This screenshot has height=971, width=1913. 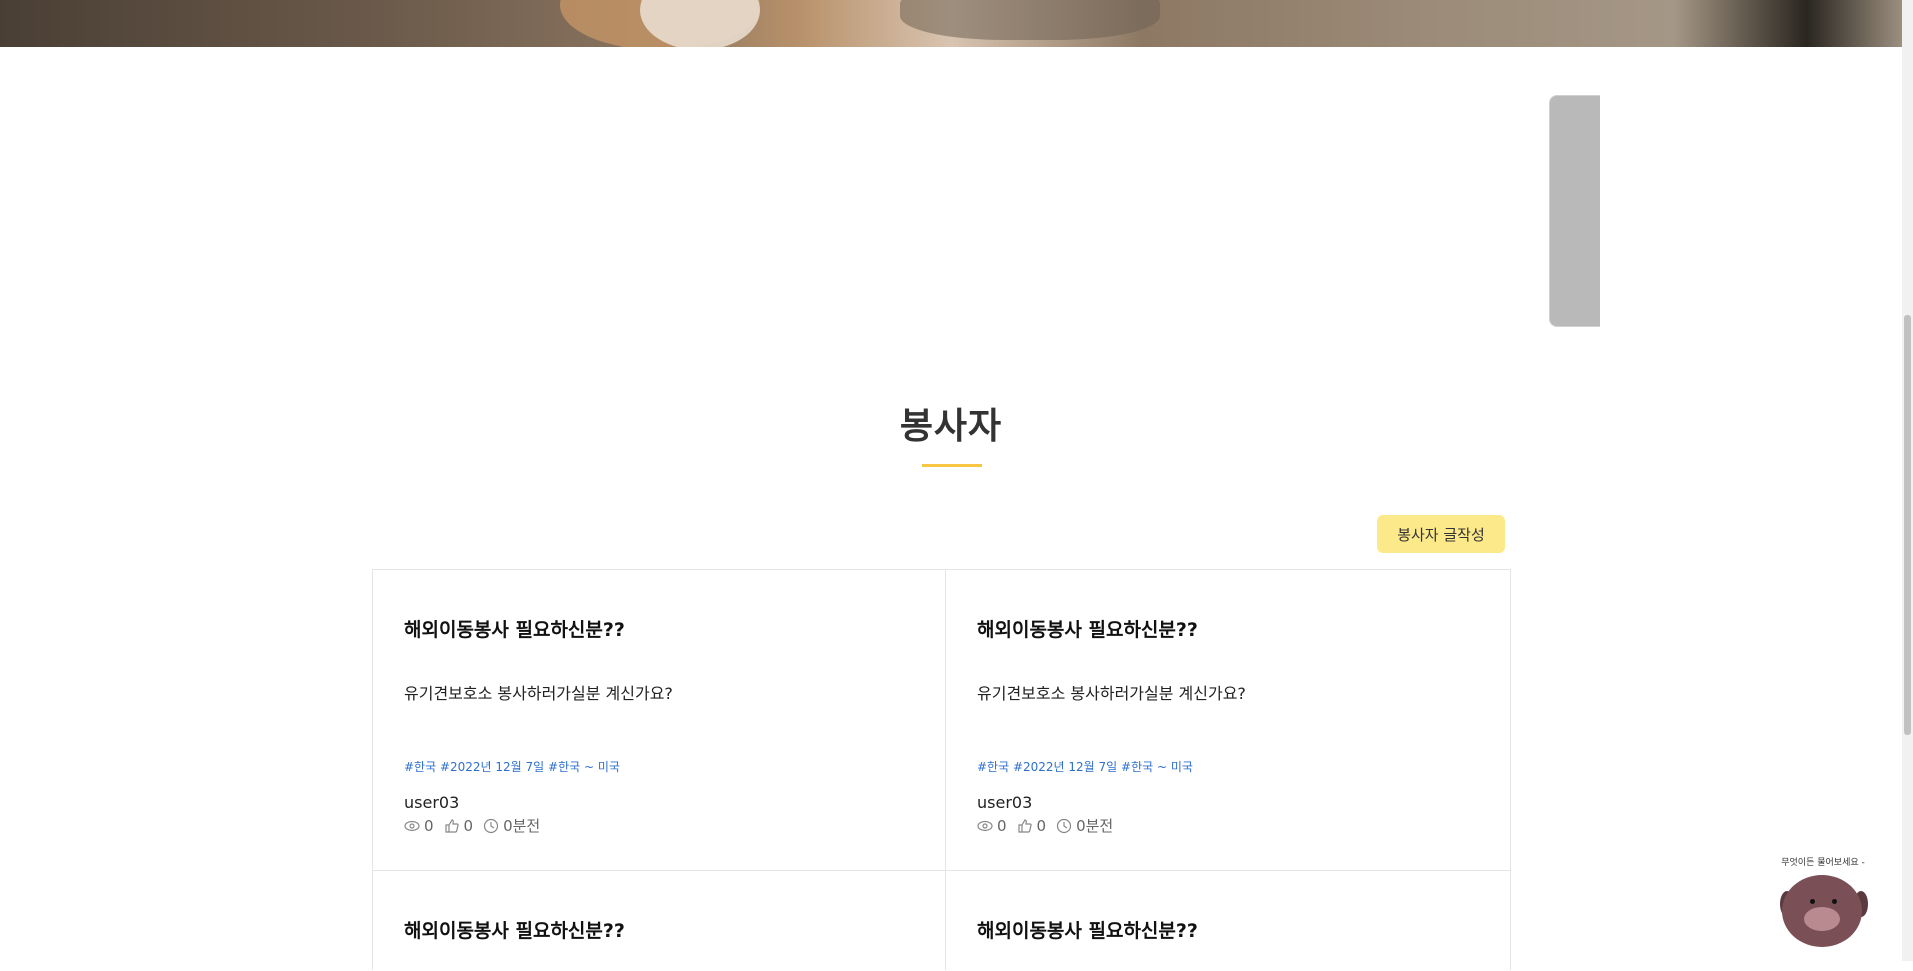 What do you see at coordinates (1823, 863) in the screenshot?
I see `chatbot-caption: 무엇이든 물어보세요 -` at bounding box center [1823, 863].